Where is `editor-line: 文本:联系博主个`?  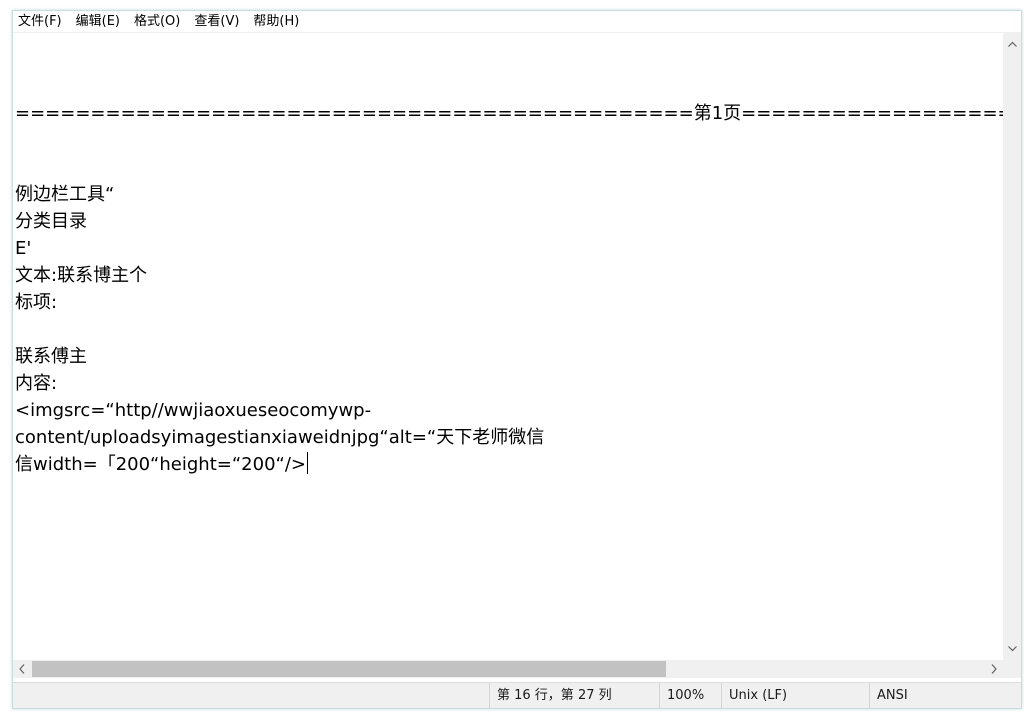
editor-line: 文本:联系博主个 is located at coordinates (81, 275).